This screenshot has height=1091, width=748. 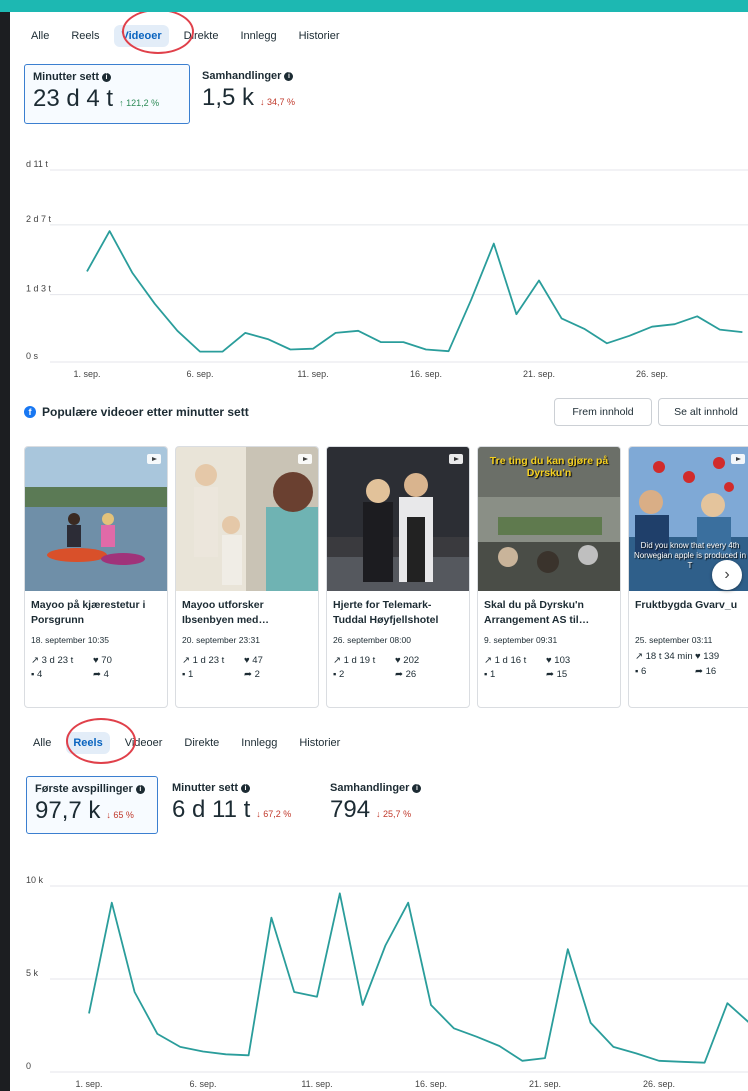 I want to click on y-tick-label: 2 d 7 t, so click(x=39, y=219).